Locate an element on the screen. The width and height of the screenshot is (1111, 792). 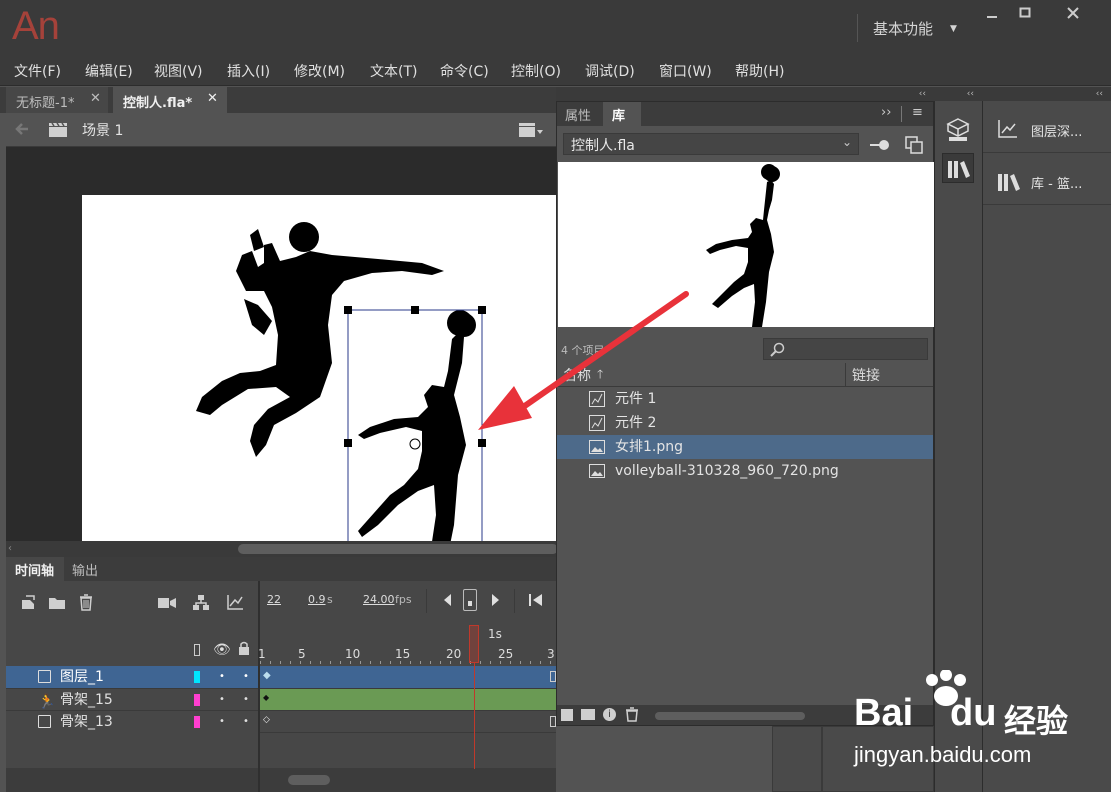
watermark: Bai du 经验 jingyan.baidu.com is located at coordinates (979, 721).